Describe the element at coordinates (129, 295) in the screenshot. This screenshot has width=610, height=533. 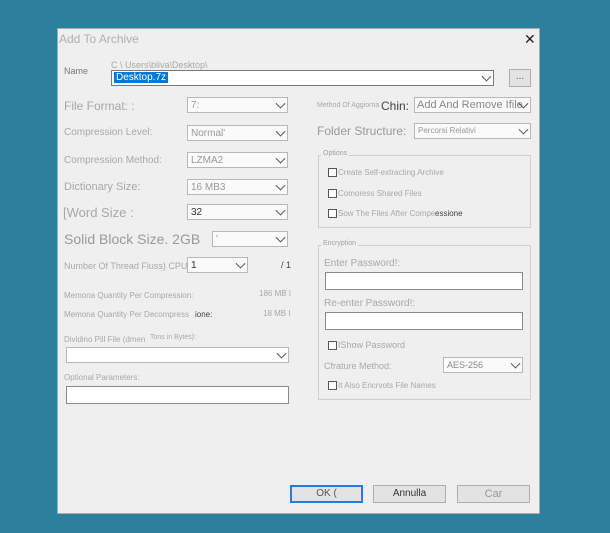
I see `mem-compress-label: Memona Quantity Per Compression:` at that location.